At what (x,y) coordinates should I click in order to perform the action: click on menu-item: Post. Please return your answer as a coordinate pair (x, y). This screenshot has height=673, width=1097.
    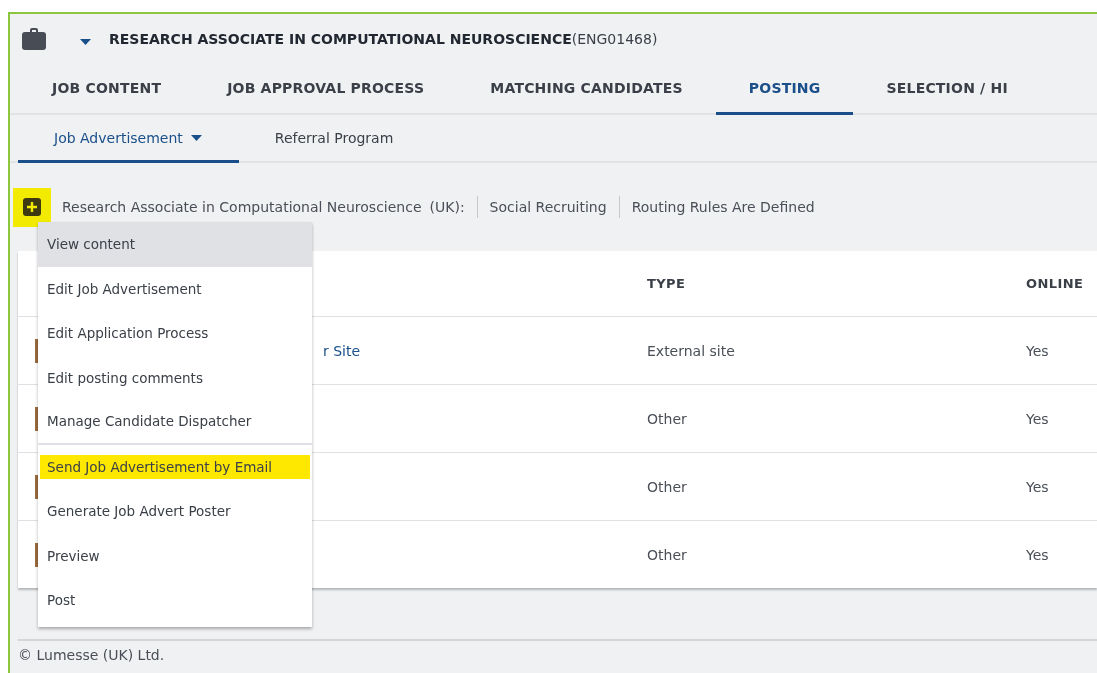
    Looking at the image, I should click on (175, 600).